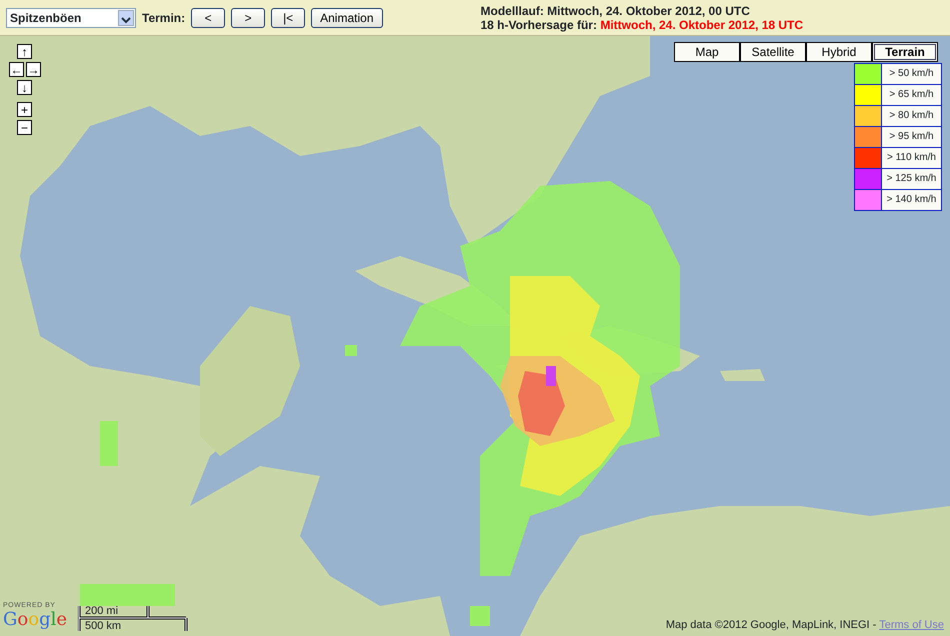  I want to click on legend-label: > 65 km/h, so click(911, 95).